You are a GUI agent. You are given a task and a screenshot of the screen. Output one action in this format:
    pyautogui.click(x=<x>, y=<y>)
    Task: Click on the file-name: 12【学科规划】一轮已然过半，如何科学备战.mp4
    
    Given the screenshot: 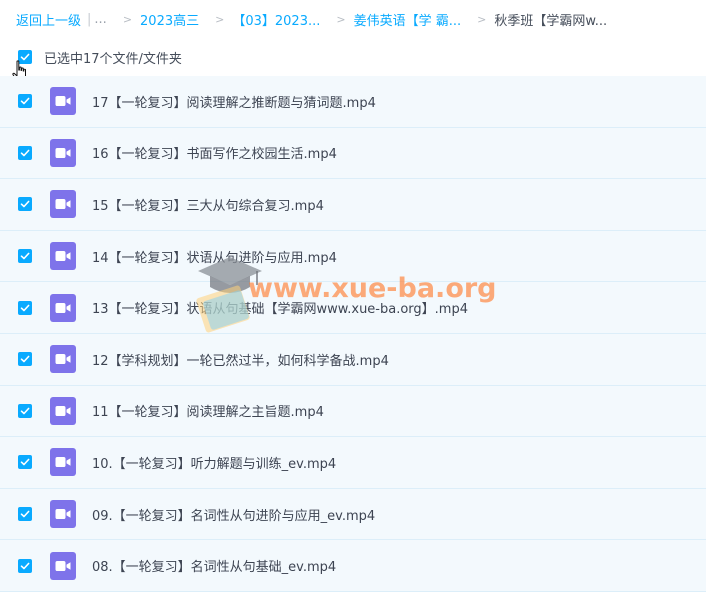 What is the action you would take?
    pyautogui.click(x=240, y=359)
    